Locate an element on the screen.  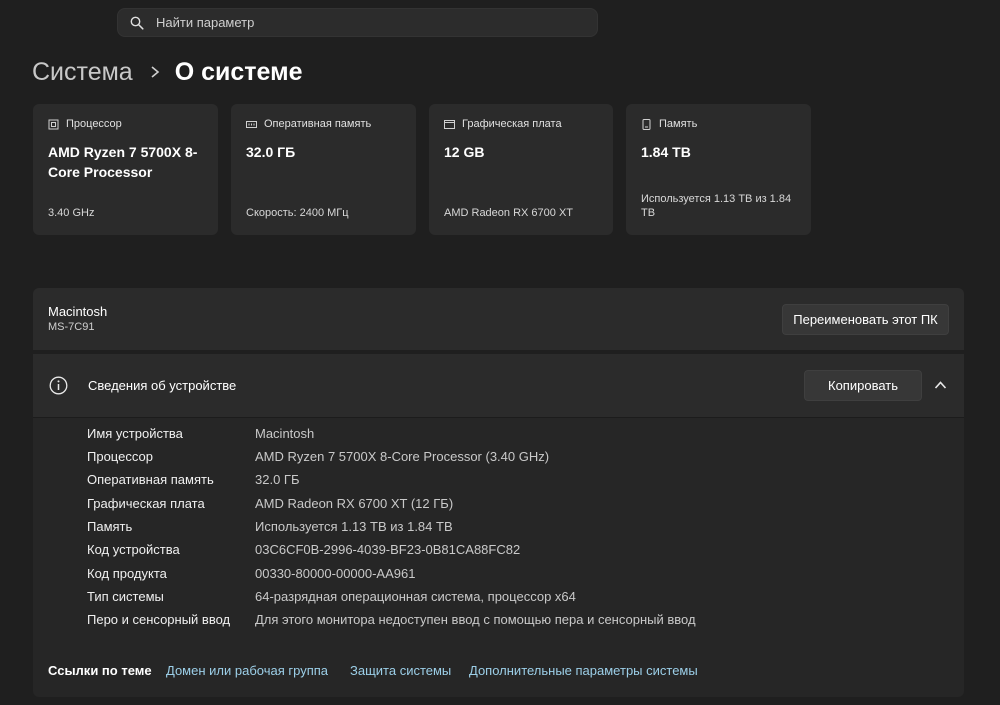
spec-key: Память is located at coordinates (110, 526).